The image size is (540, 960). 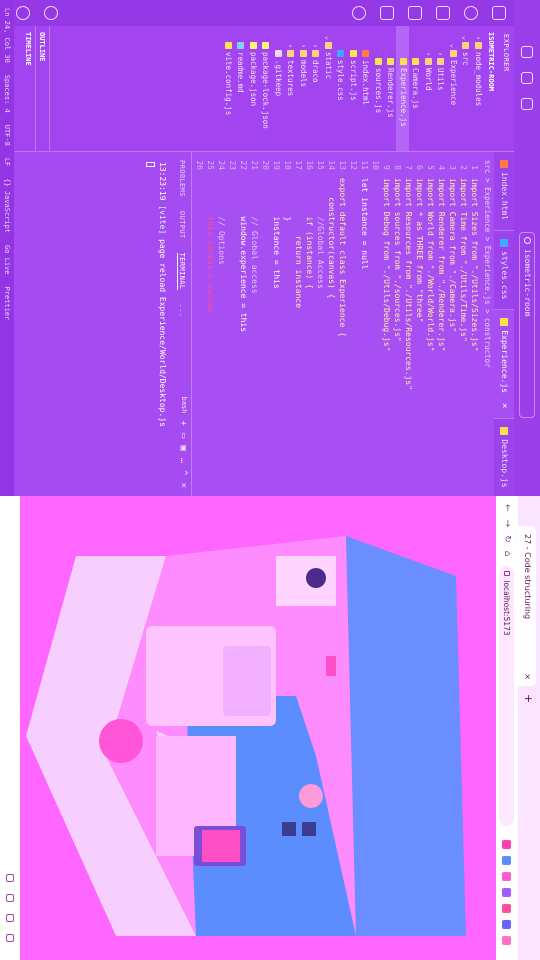 I want to click on code-line: 19 instance = this, so click(x=276, y=324).